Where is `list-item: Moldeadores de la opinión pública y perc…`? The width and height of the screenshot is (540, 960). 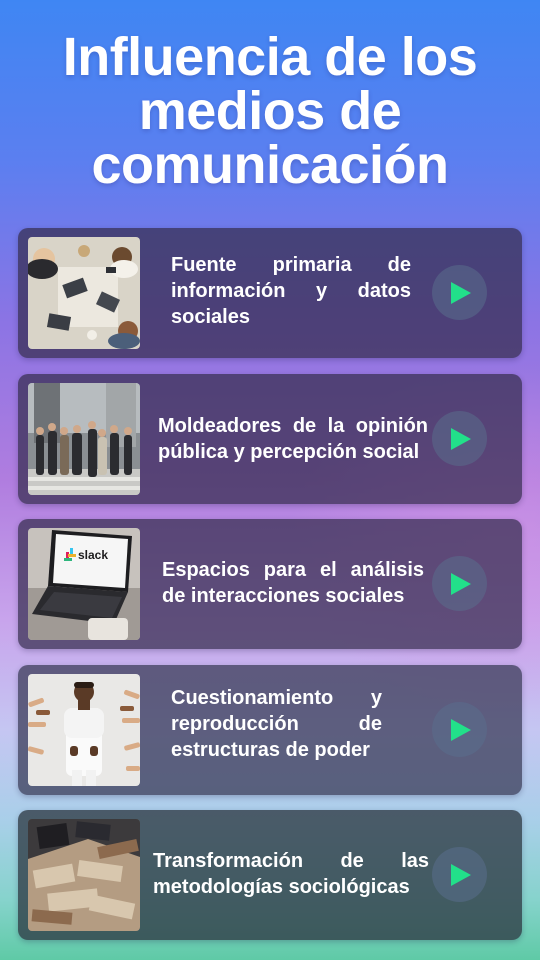
list-item: Moldeadores de la opinión pública y perc… is located at coordinates (270, 439).